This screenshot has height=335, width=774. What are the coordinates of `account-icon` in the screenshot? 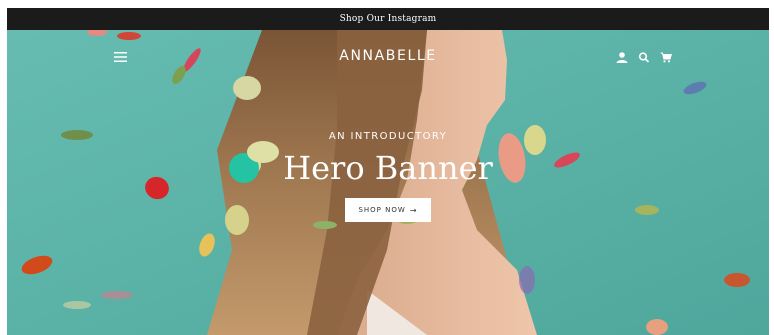 It's located at (622, 57).